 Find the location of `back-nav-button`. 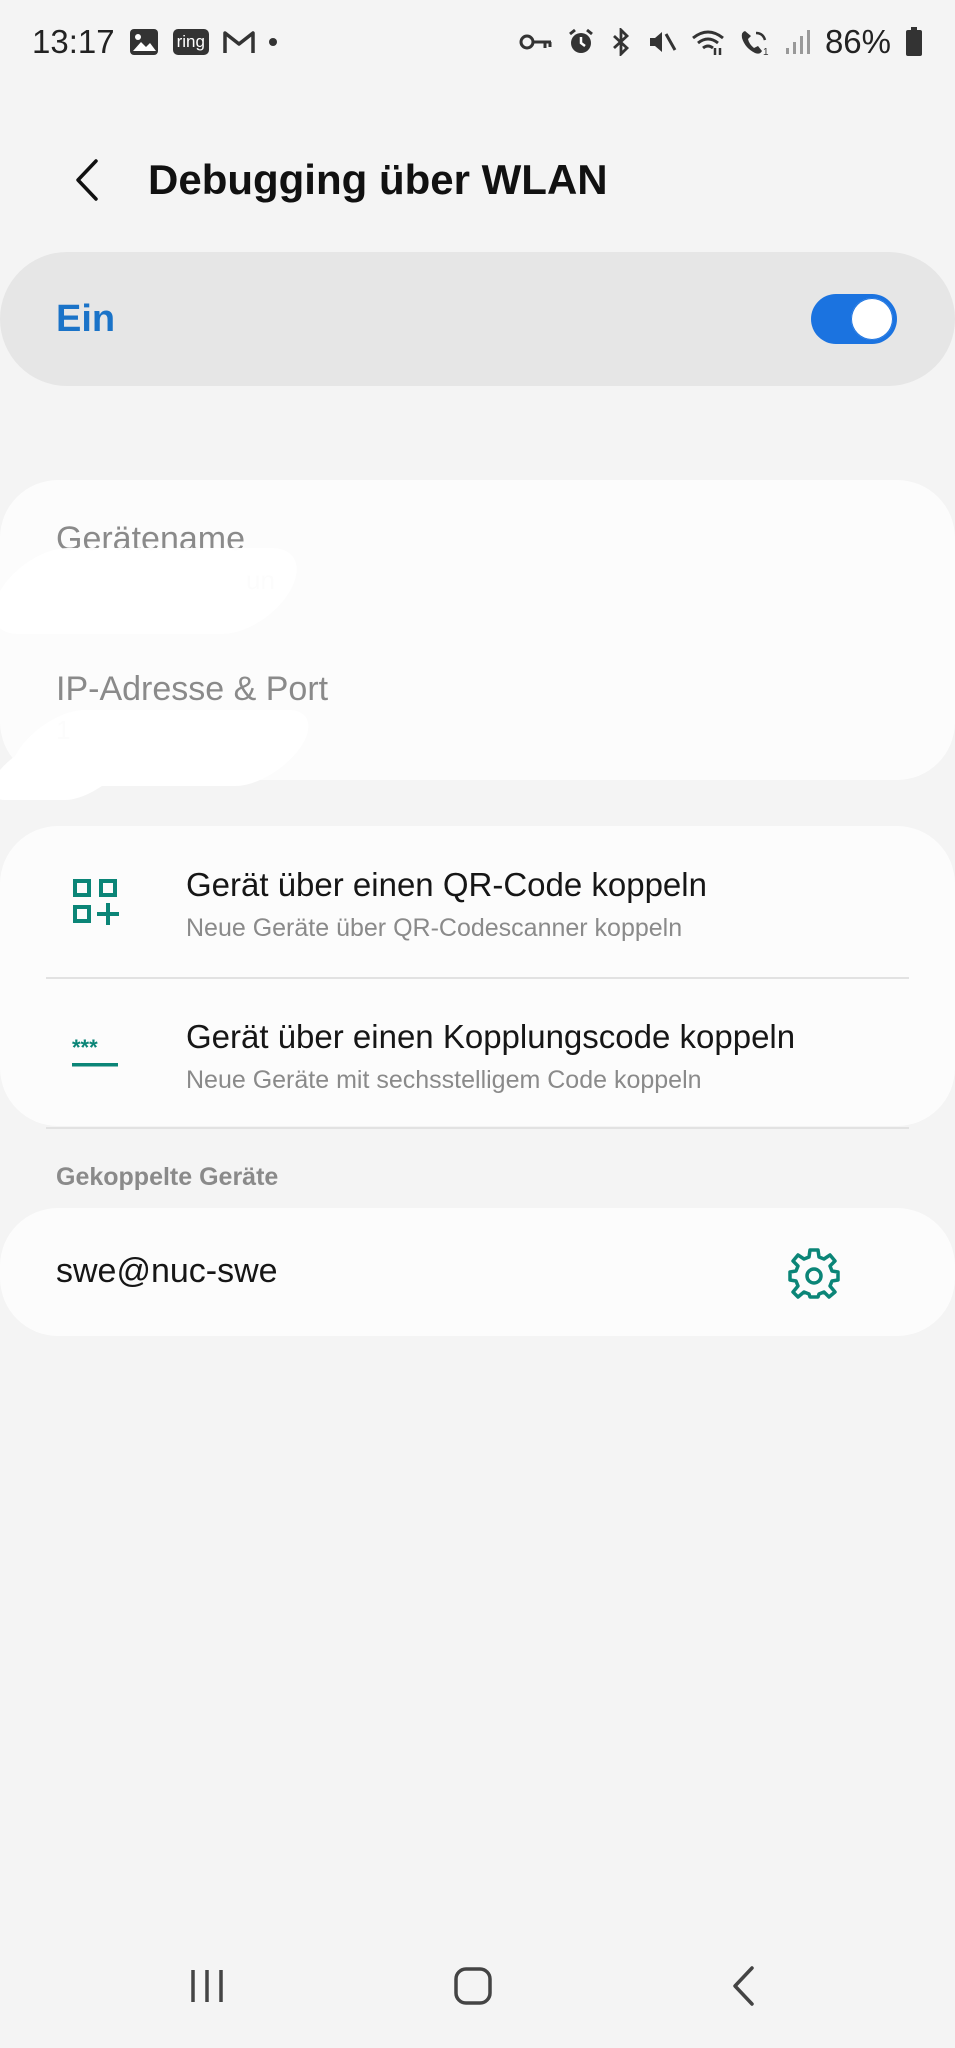

back-nav-button is located at coordinates (743, 1986).